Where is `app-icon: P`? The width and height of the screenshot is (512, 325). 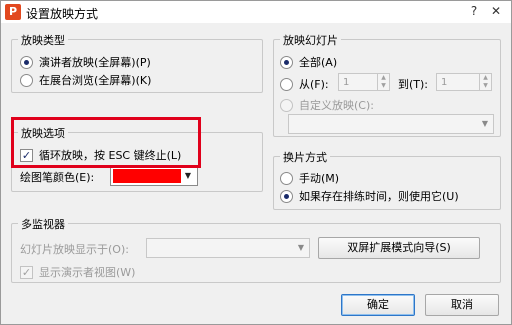 app-icon: P is located at coordinates (13, 12).